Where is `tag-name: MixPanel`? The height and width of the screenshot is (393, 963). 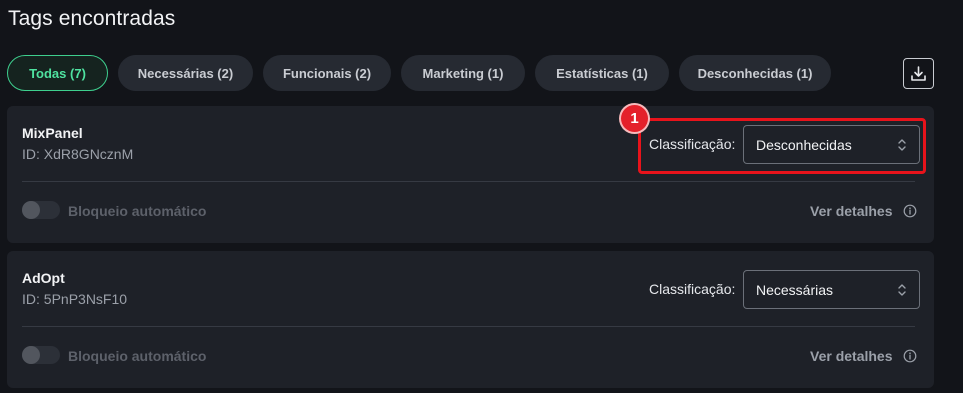 tag-name: MixPanel is located at coordinates (52, 133).